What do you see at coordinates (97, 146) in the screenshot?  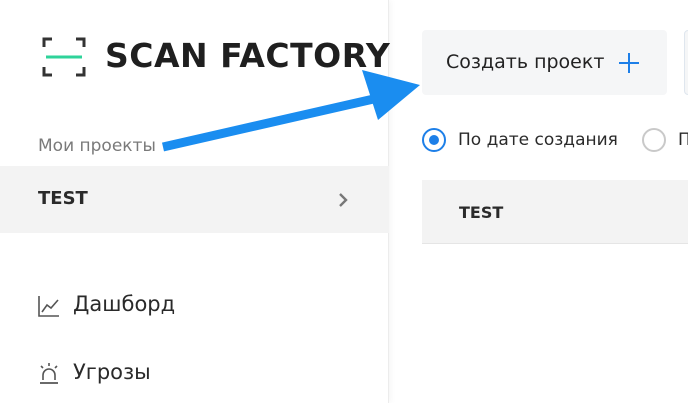 I see `projects-section-label: Мои проекты` at bounding box center [97, 146].